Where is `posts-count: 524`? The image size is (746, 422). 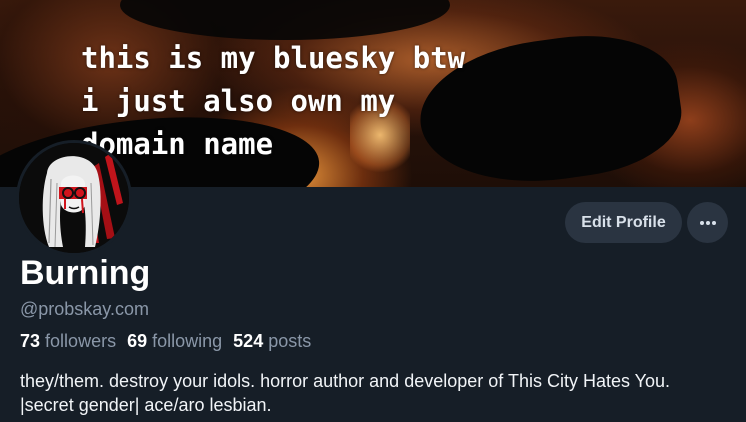 posts-count: 524 is located at coordinates (248, 341).